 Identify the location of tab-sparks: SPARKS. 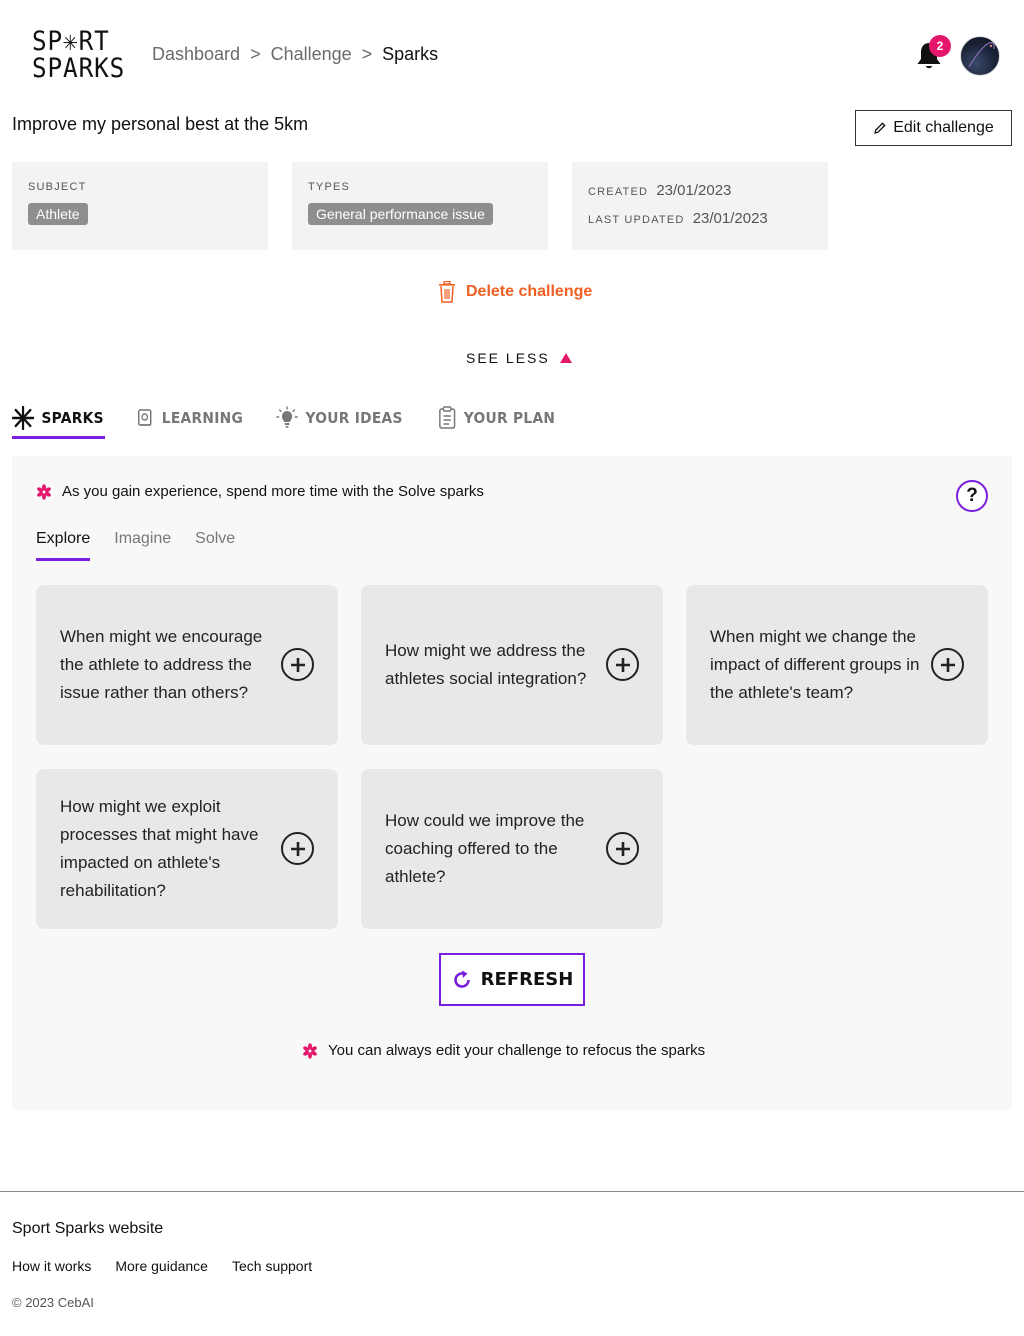
(58, 418).